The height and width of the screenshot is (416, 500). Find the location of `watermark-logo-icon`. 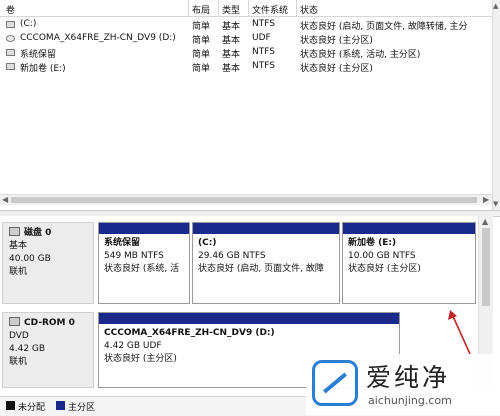

watermark-logo-icon is located at coordinates (335, 383).